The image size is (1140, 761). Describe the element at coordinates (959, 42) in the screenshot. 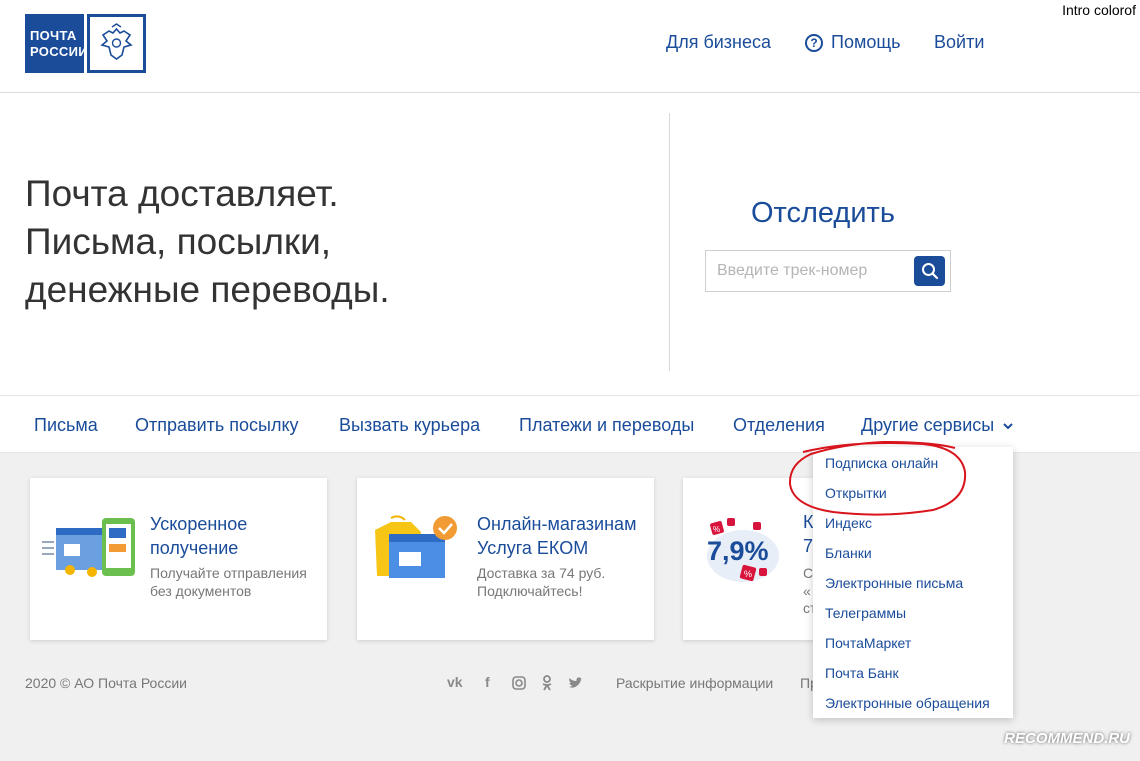

I see `login-link: Войти` at that location.